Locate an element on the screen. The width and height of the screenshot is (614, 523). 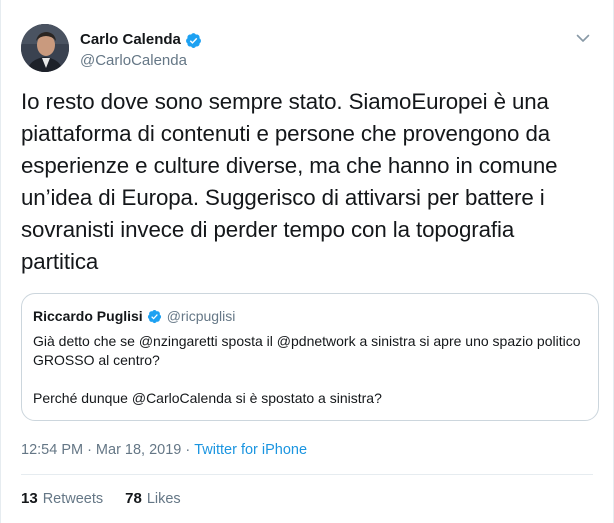
retweets-stat: 13 Retweets is located at coordinates (62, 498).